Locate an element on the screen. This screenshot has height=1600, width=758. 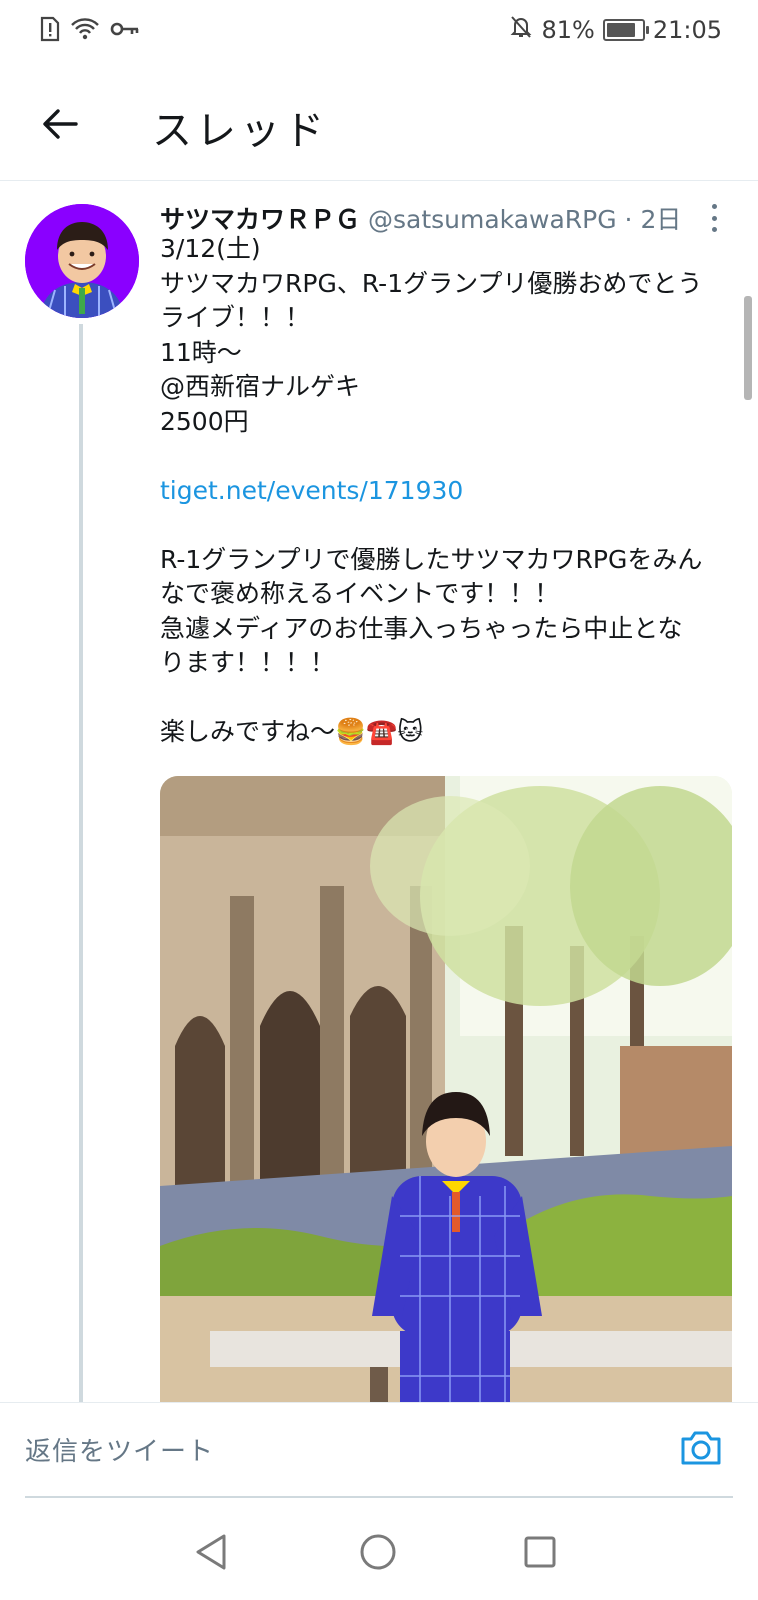
tweet-link: tiget.net/events/171930 is located at coordinates (447, 491).